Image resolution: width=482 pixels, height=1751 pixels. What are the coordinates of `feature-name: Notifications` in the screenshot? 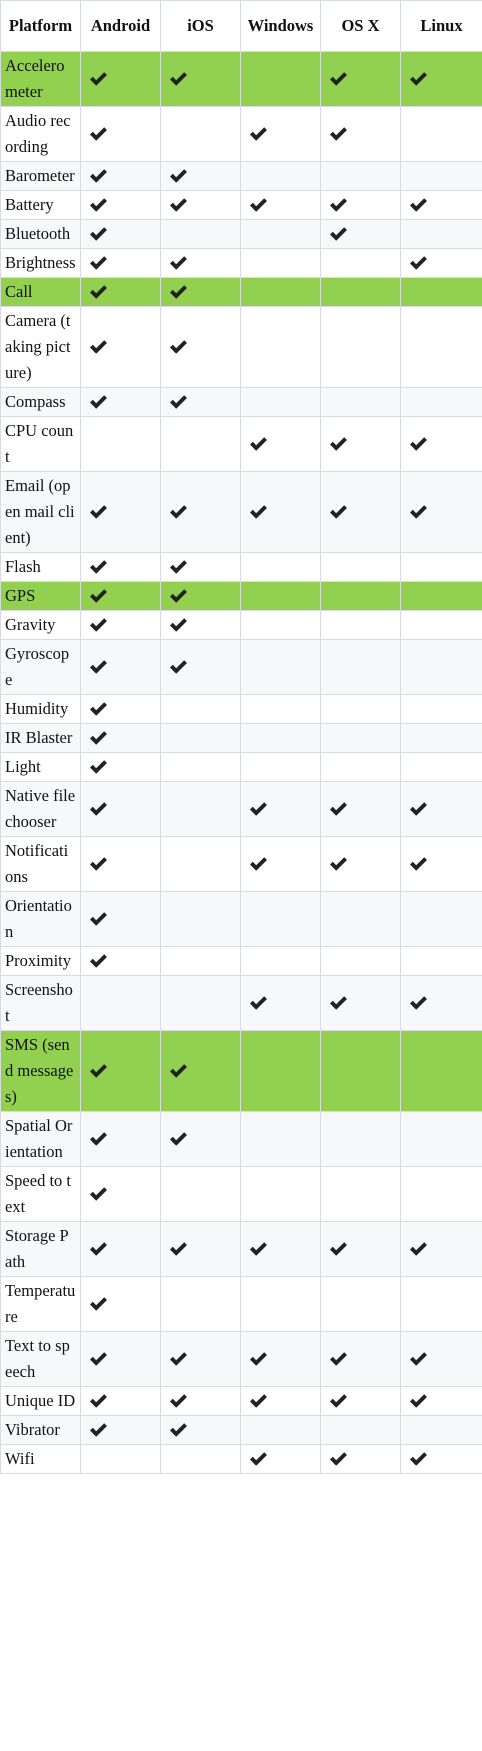 It's located at (40, 864).